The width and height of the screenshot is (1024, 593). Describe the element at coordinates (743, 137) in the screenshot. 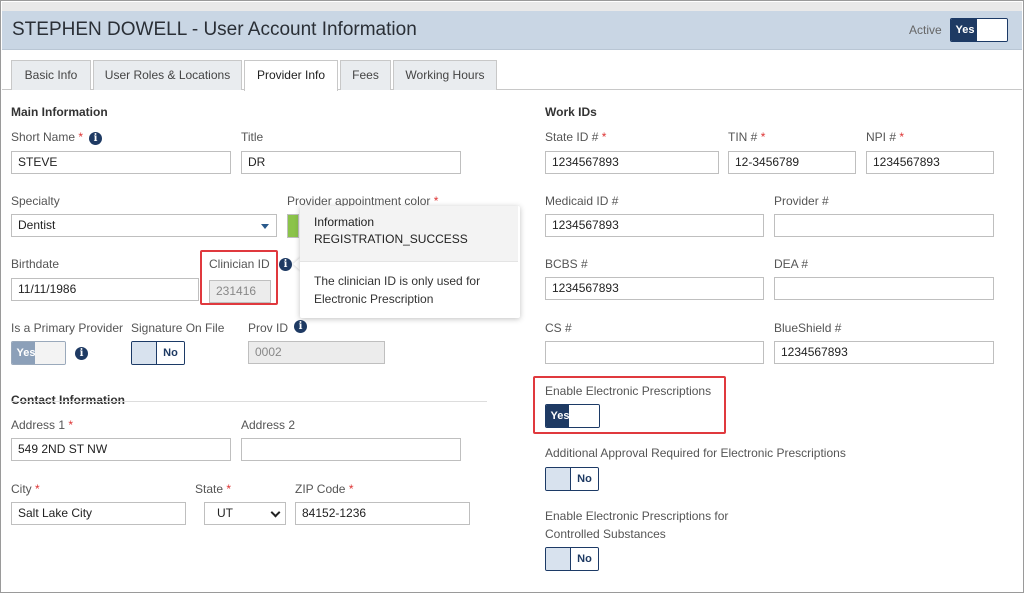

I see `tin-label-text: TIN #` at that location.